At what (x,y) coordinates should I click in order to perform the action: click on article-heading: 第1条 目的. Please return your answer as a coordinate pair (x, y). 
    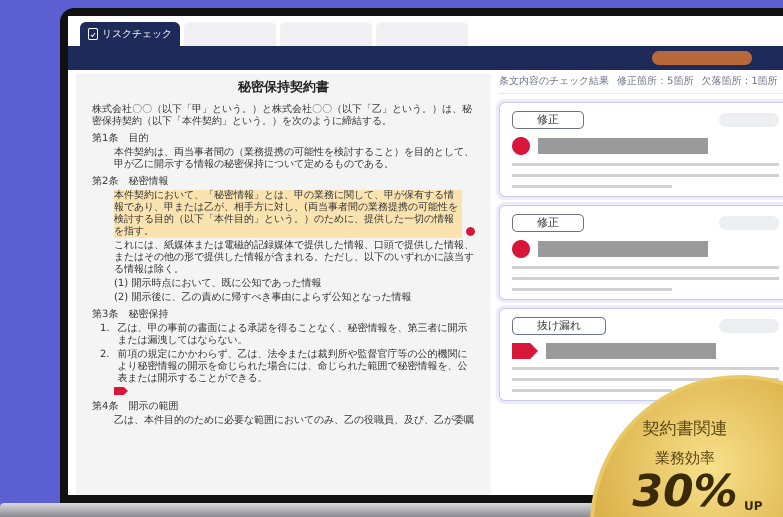
    Looking at the image, I should click on (121, 138).